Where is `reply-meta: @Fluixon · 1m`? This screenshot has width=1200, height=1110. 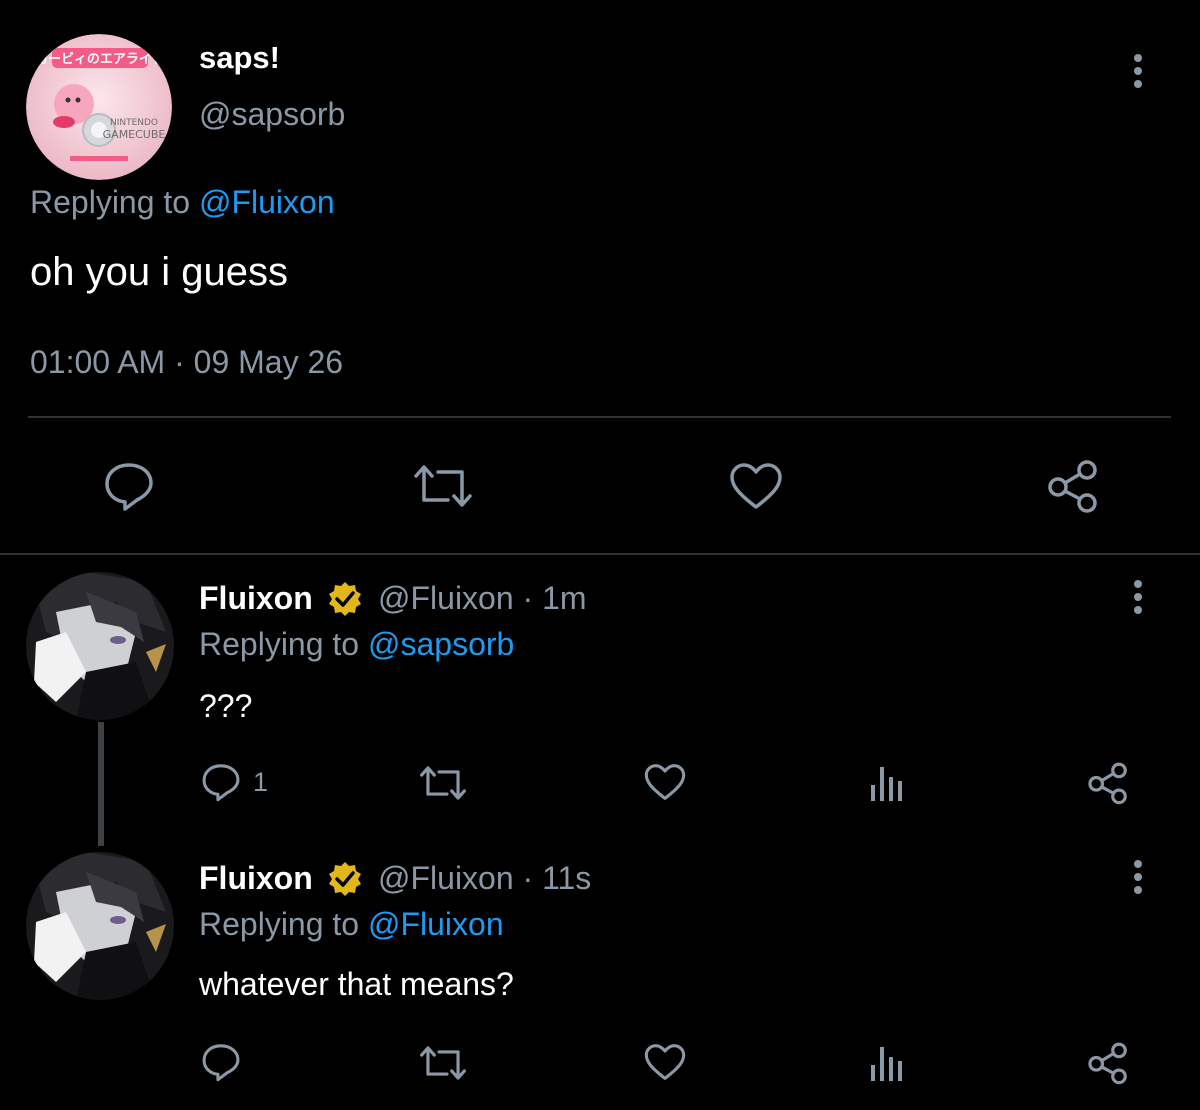
reply-meta: @Fluixon · 1m is located at coordinates (482, 598).